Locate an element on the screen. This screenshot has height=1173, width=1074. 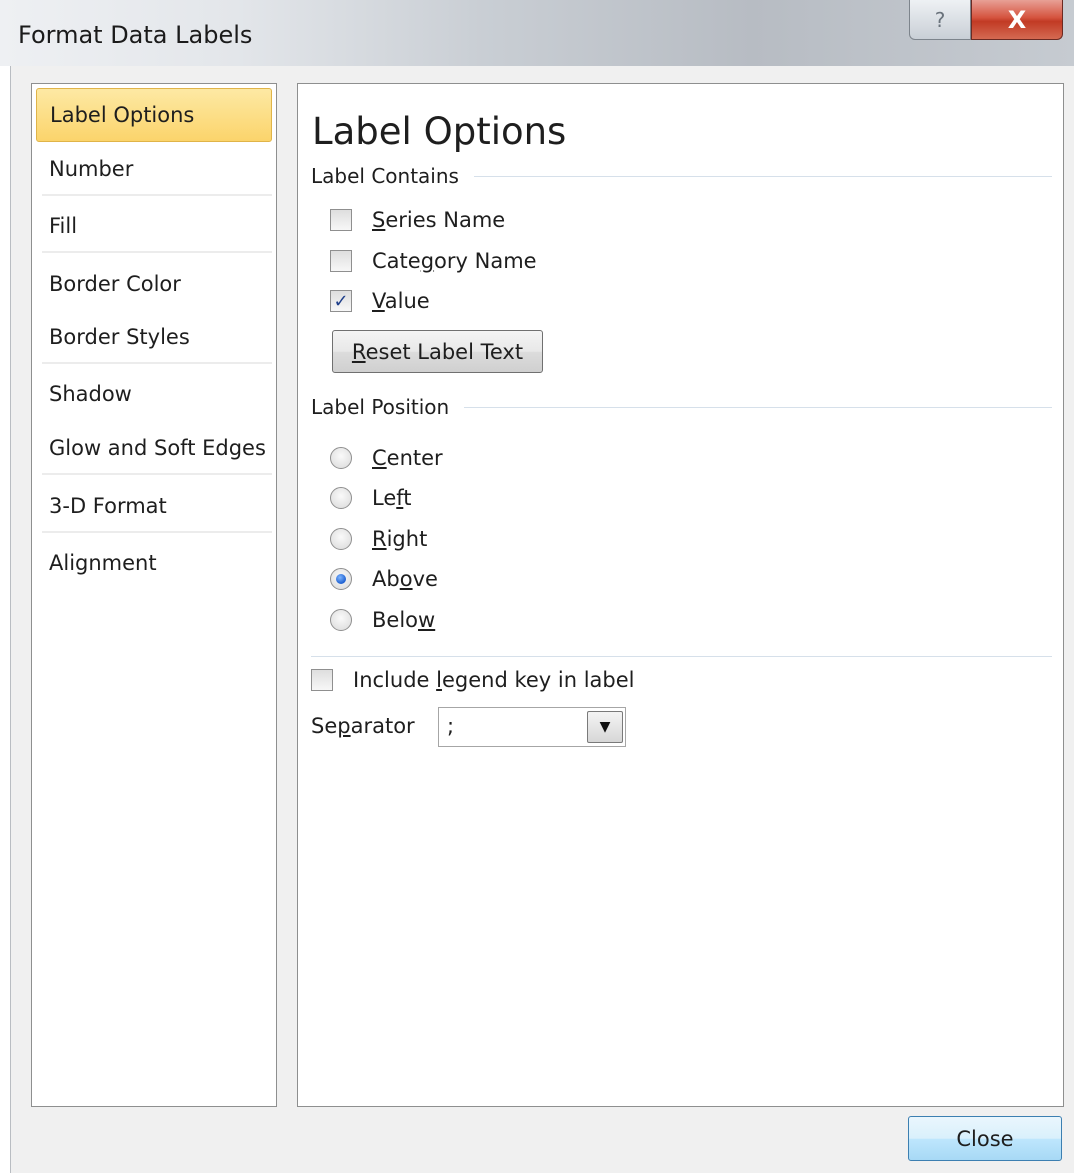
radio-label: Above is located at coordinates (405, 579).